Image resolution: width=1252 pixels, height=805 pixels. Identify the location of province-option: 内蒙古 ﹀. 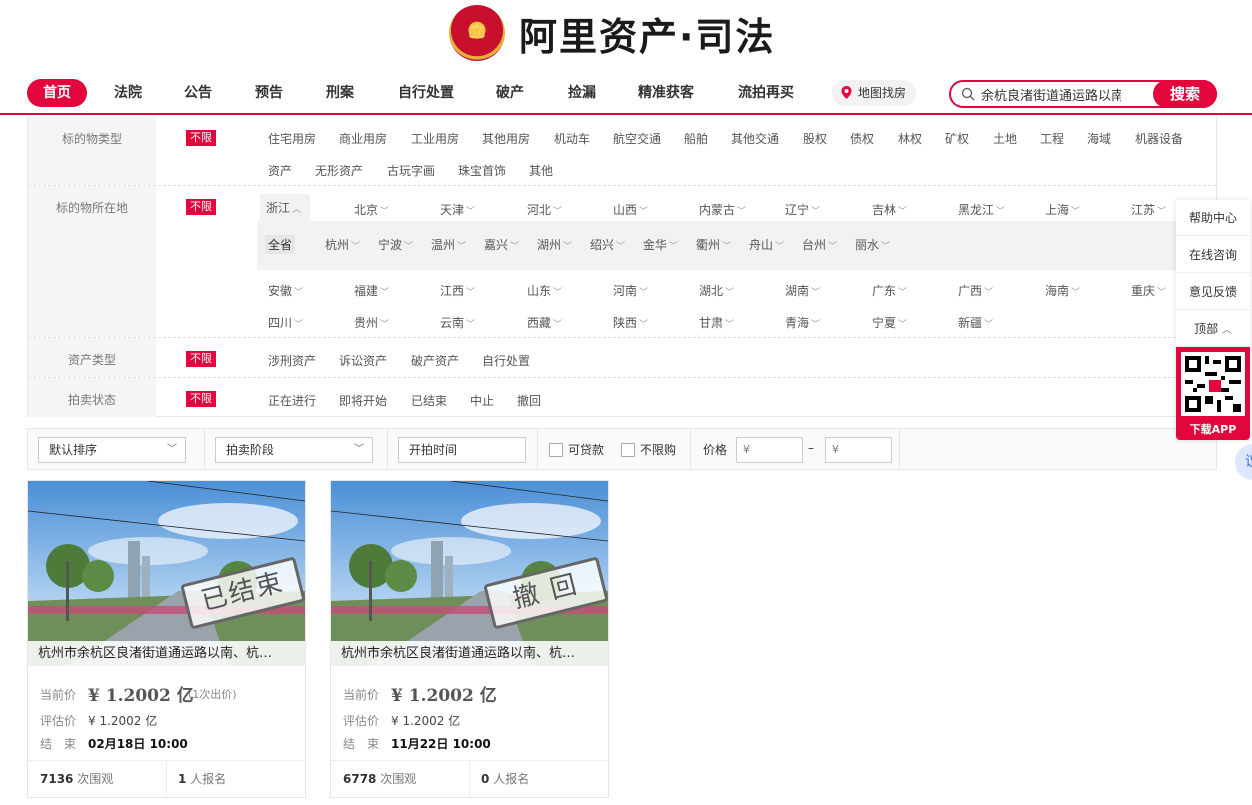
(722, 209).